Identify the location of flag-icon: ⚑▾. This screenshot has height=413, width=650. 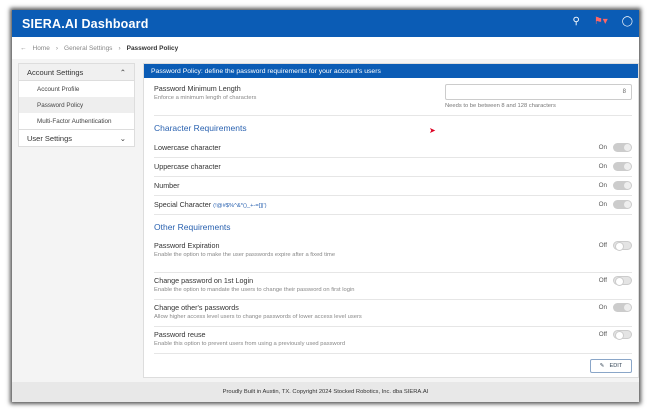
(601, 21).